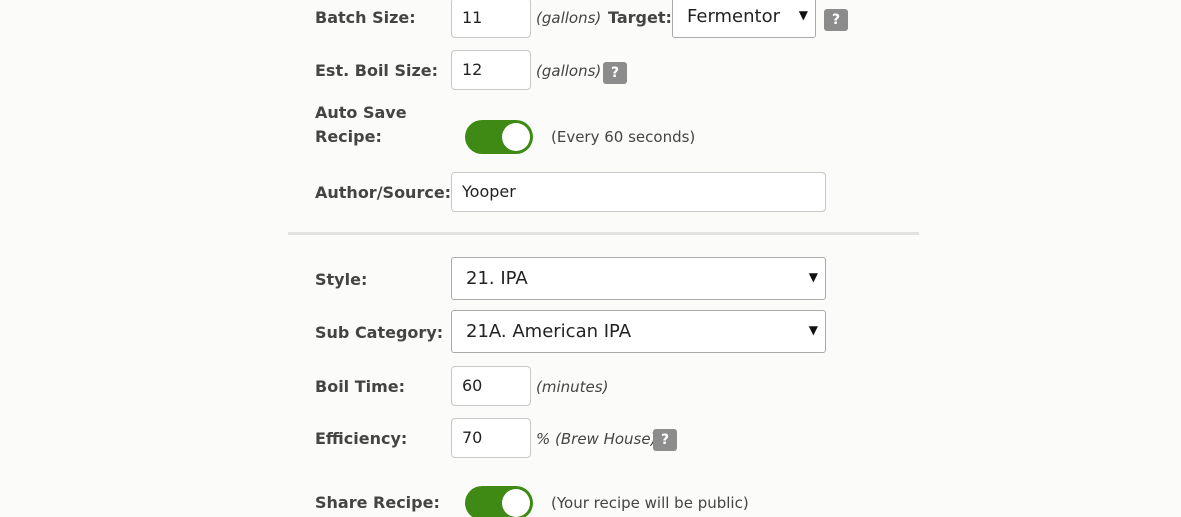 The height and width of the screenshot is (517, 1181). Describe the element at coordinates (491, 386) in the screenshot. I see `boil-time-input: 60` at that location.